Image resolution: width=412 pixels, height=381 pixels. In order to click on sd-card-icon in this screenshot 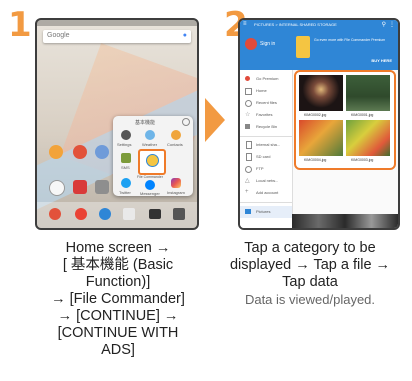, I will do `click(249, 157)`.